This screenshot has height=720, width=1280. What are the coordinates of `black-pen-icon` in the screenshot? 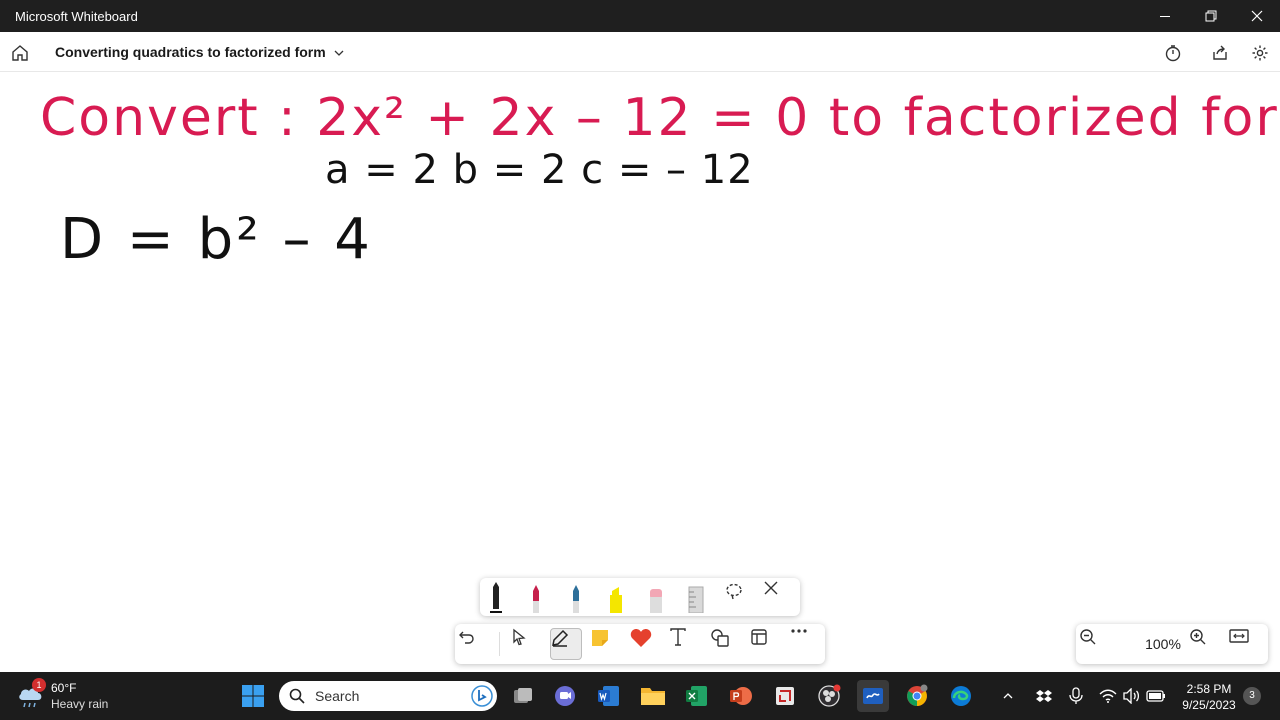 It's located at (496, 597).